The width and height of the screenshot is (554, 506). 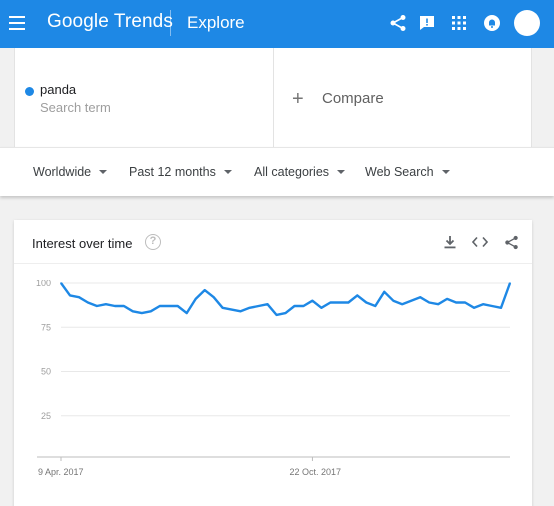 I want to click on compare-label: Compare, so click(x=353, y=98).